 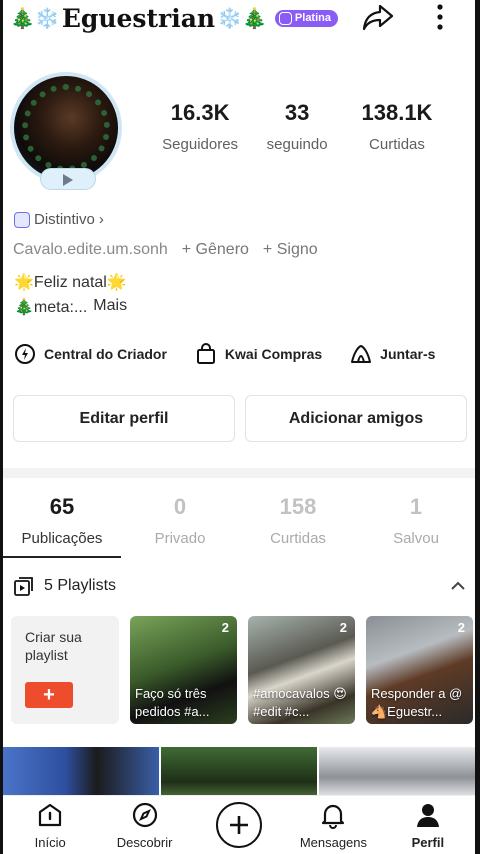 What do you see at coordinates (298, 506) in the screenshot?
I see `tab-count: 158` at bounding box center [298, 506].